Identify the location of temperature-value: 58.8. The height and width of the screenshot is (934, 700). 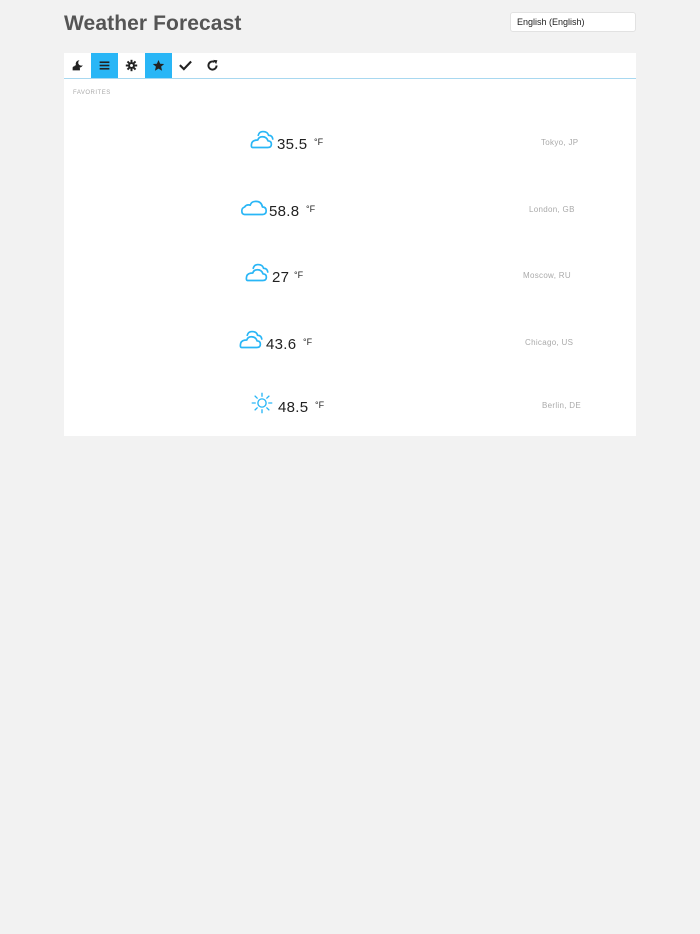
(284, 211).